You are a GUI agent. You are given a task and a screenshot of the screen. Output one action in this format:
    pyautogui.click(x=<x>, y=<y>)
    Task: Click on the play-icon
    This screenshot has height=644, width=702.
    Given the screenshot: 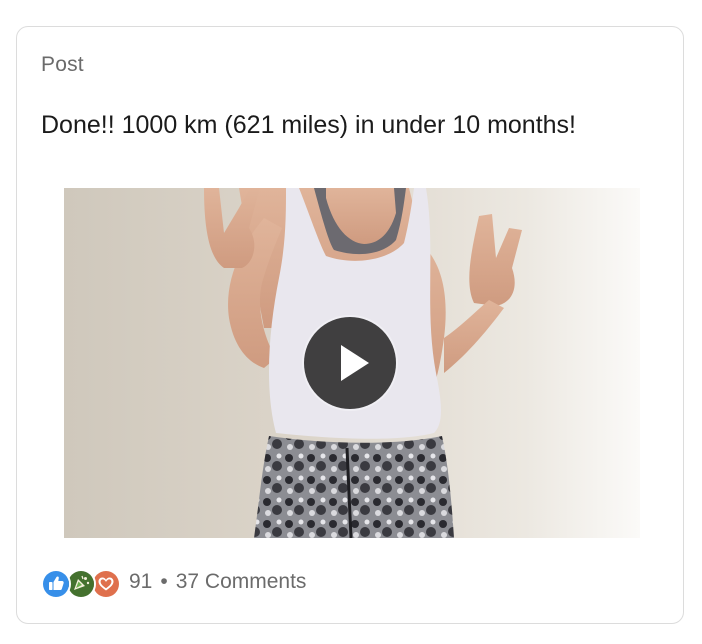 What is the action you would take?
    pyautogui.click(x=355, y=363)
    